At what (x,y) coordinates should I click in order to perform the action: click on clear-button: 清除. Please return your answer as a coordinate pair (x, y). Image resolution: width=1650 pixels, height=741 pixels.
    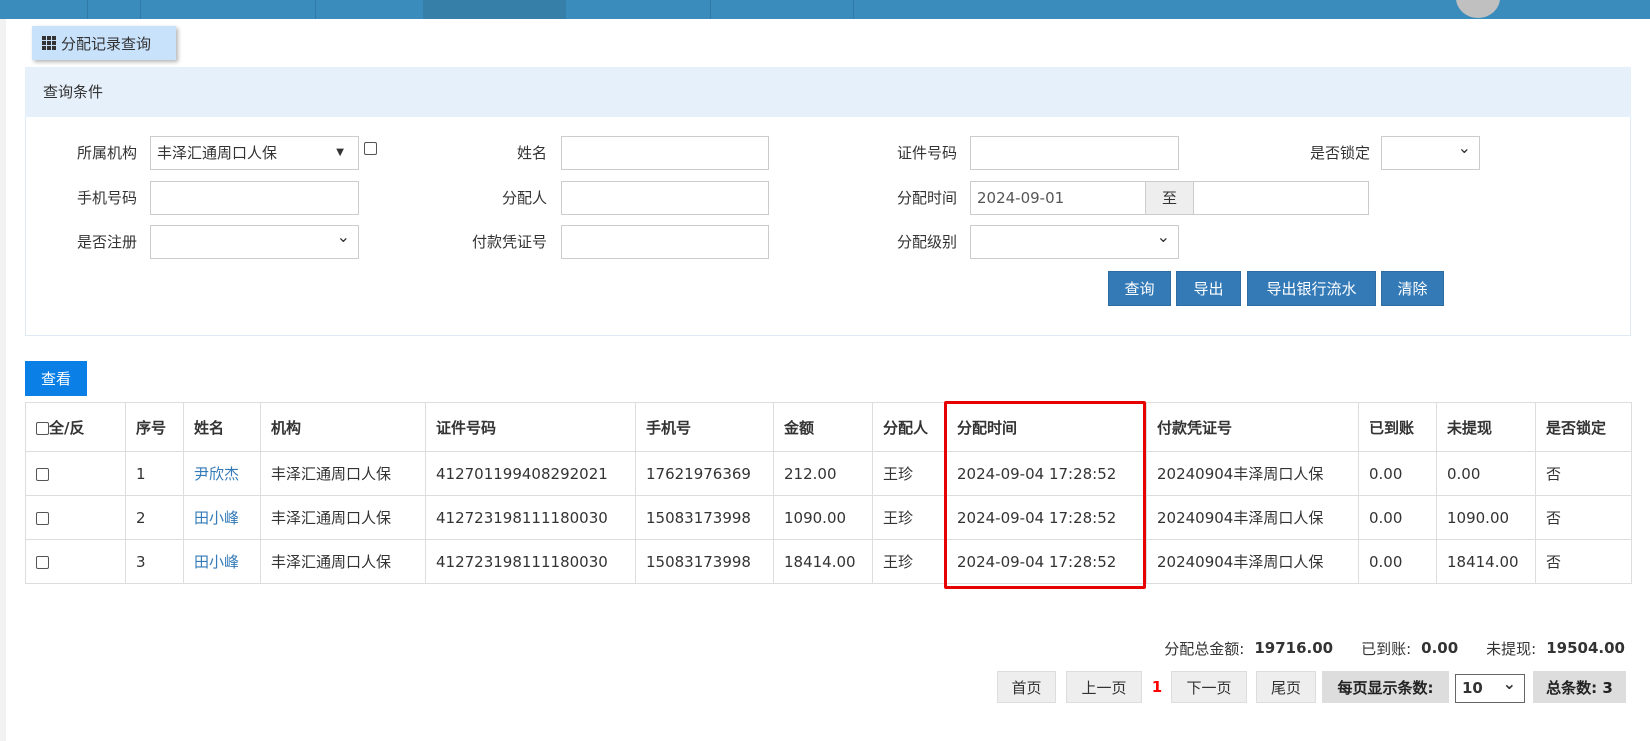
    Looking at the image, I should click on (1412, 288).